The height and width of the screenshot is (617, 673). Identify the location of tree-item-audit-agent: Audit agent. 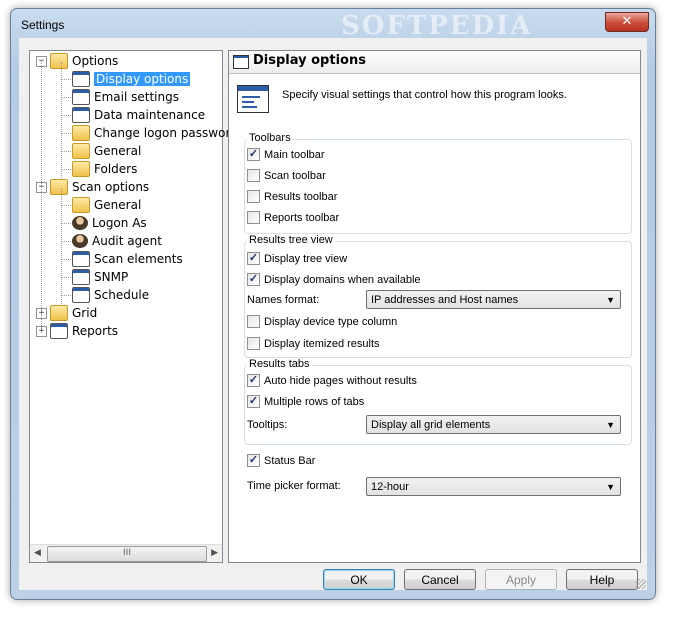
(117, 241).